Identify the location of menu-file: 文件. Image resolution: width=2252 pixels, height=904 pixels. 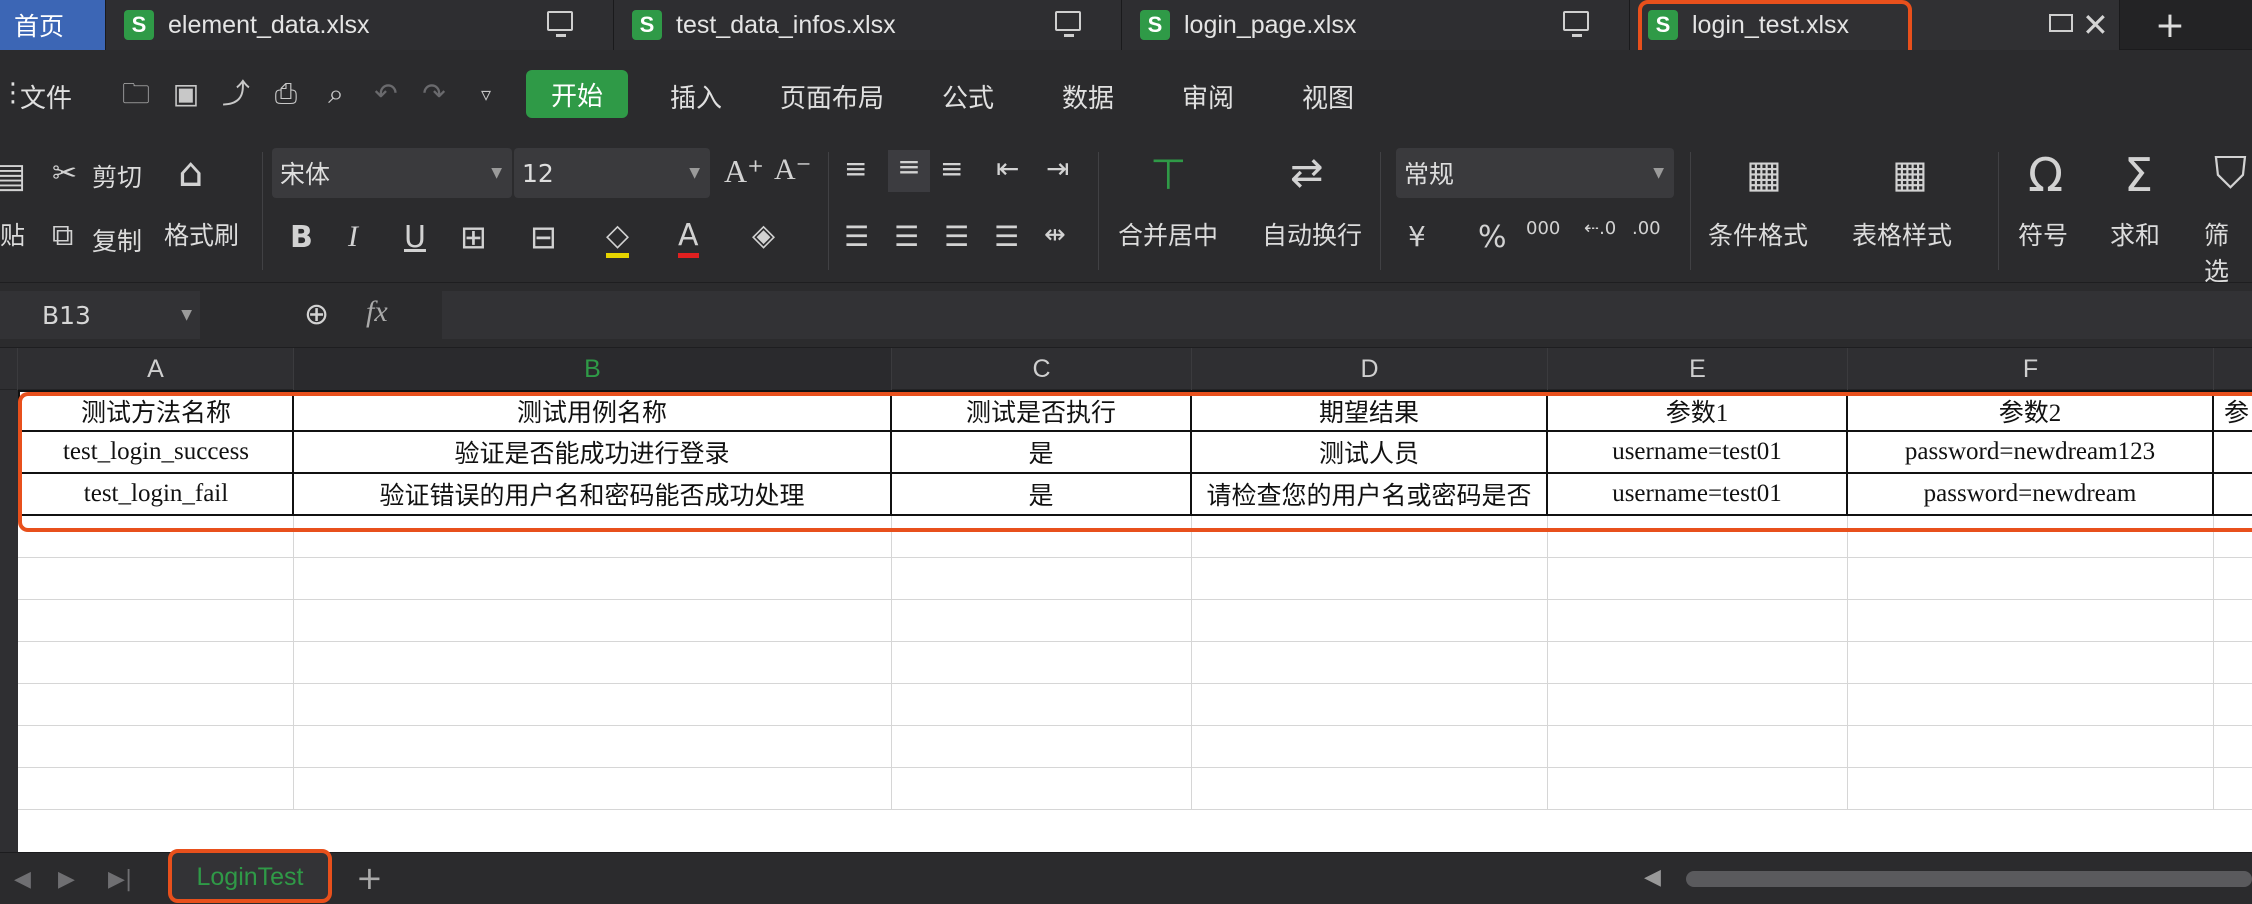
(46, 96).